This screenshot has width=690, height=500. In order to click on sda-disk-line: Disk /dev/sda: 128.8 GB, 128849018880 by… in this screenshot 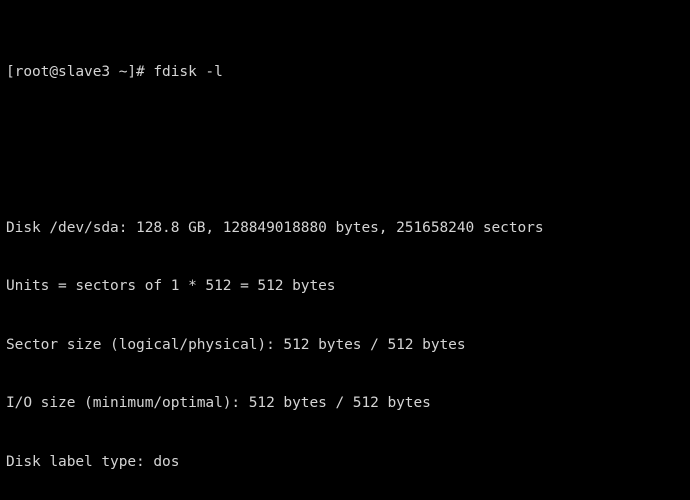, I will do `click(275, 227)`.